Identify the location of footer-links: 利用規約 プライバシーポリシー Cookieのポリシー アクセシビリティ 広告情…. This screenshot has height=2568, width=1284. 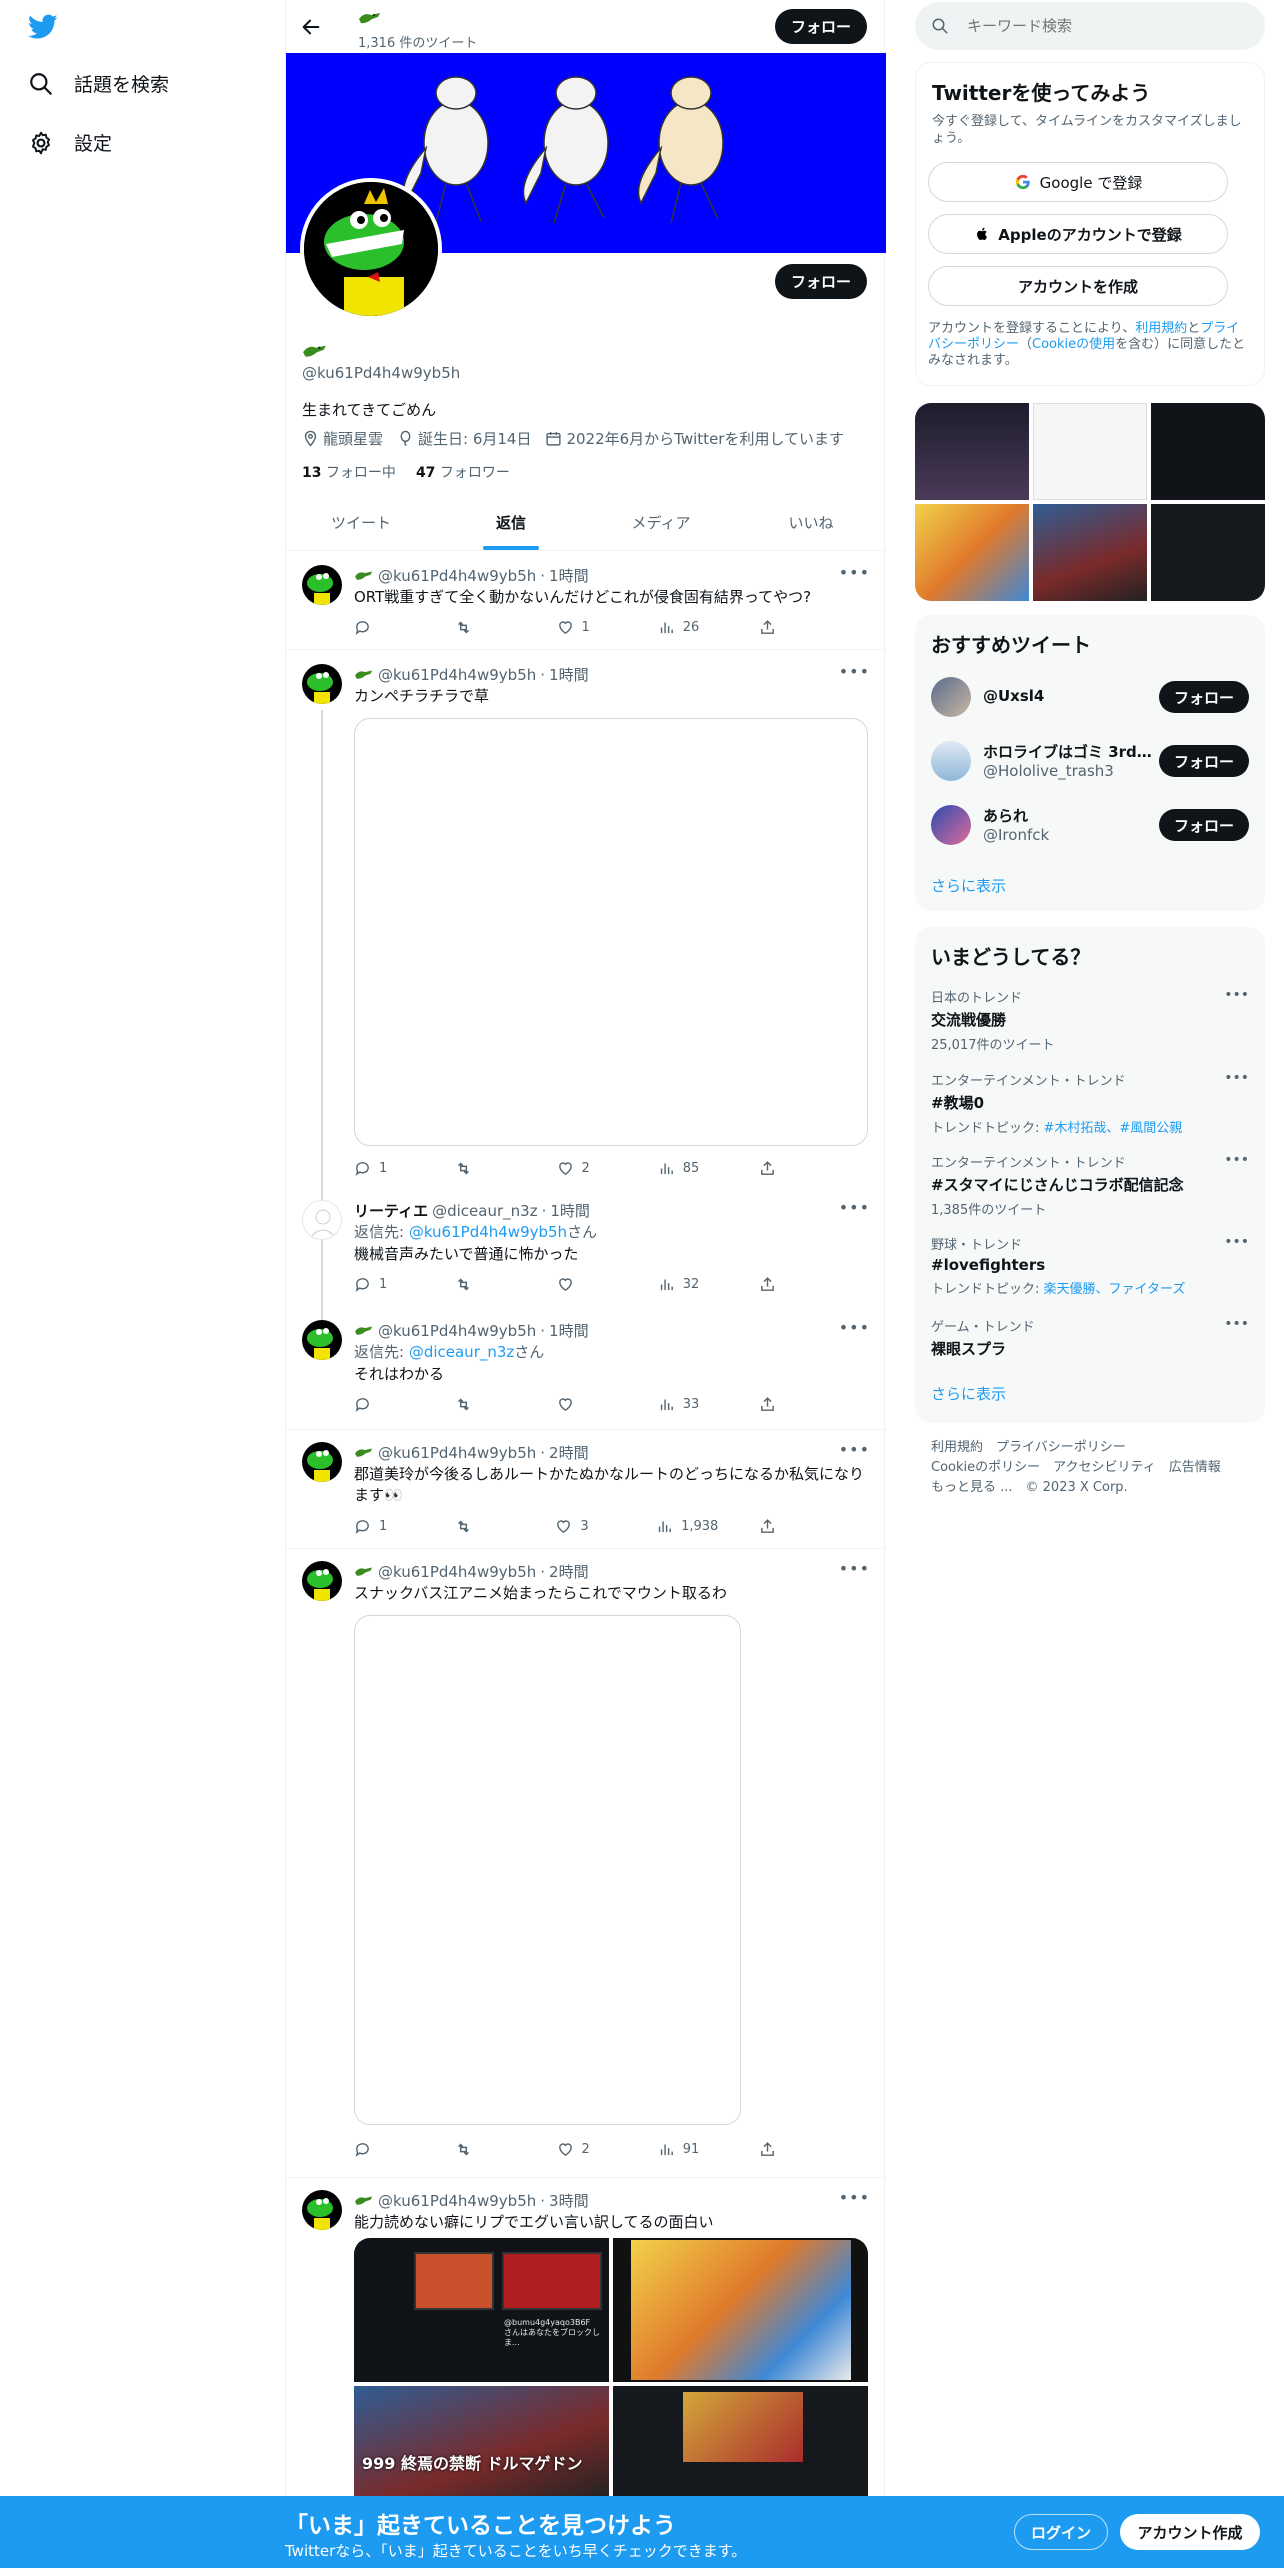
(1076, 1468).